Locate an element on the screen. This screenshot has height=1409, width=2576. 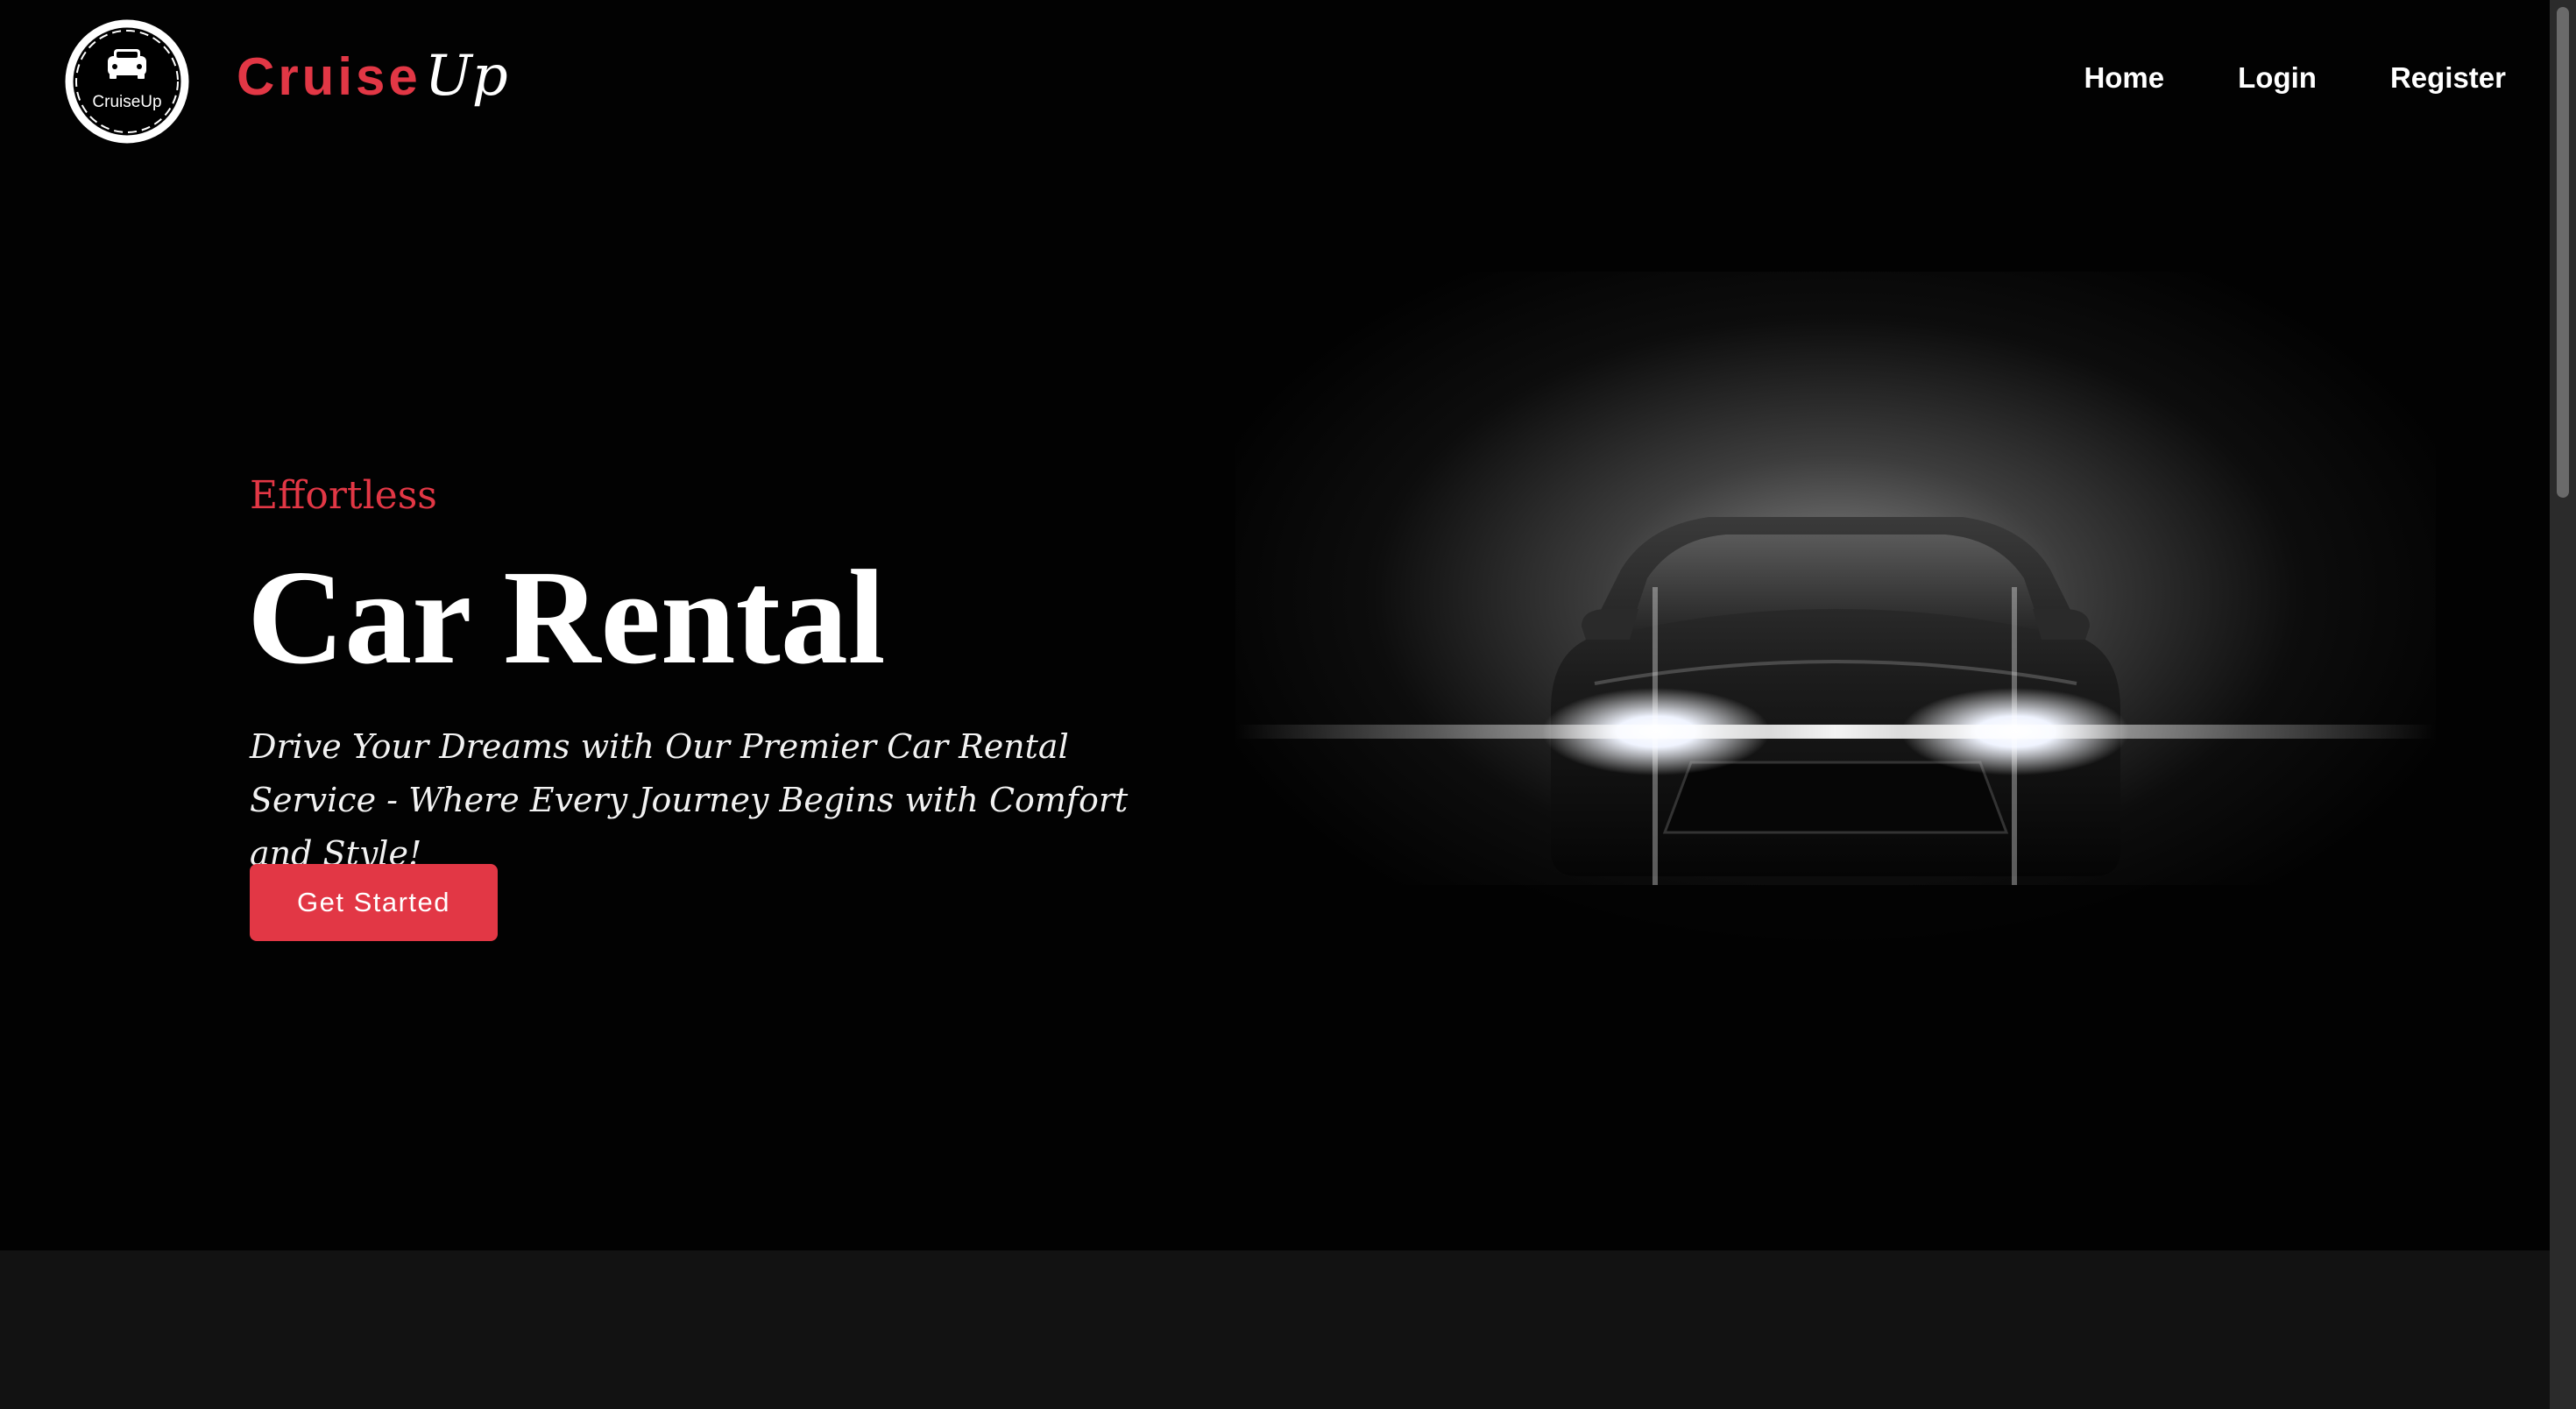
nav-login-link: Login is located at coordinates (2277, 78).